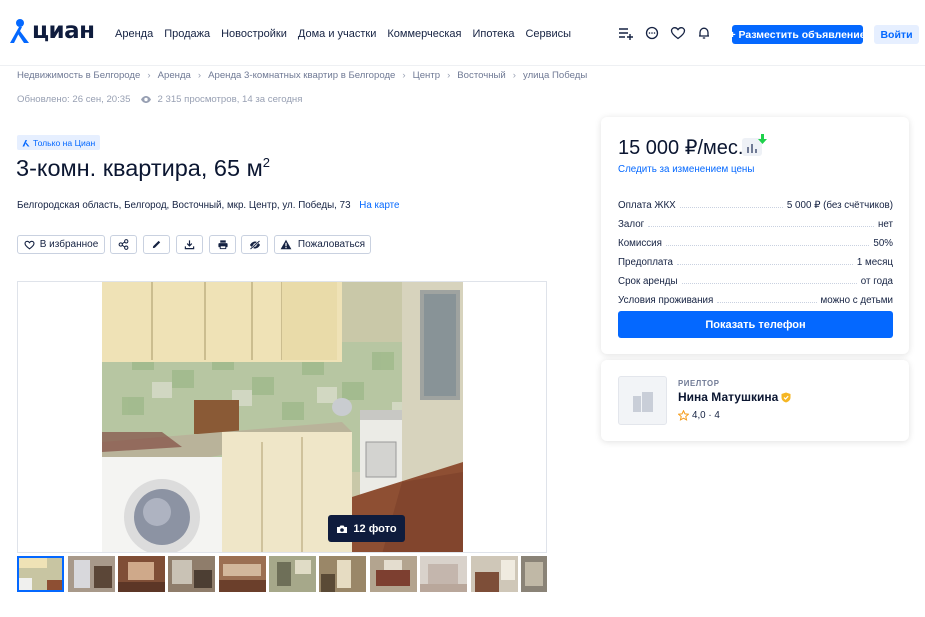 Image resolution: width=925 pixels, height=617 pixels. What do you see at coordinates (156, 244) in the screenshot?
I see `edit-note-button` at bounding box center [156, 244].